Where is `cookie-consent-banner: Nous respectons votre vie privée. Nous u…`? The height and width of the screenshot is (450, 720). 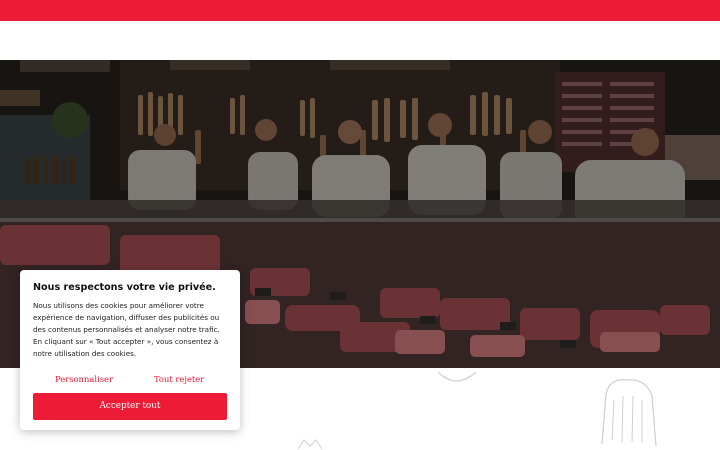
cookie-consent-banner: Nous respectons votre vie privée. Nous u… is located at coordinates (130, 350).